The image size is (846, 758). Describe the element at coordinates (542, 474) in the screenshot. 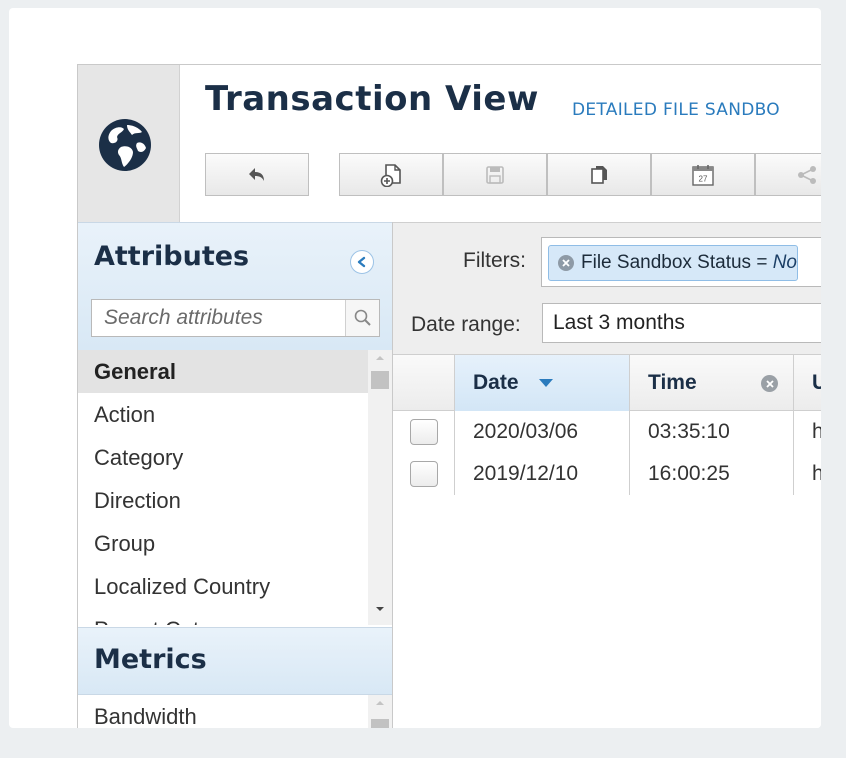

I see `cell-date: 2019/12/10` at that location.